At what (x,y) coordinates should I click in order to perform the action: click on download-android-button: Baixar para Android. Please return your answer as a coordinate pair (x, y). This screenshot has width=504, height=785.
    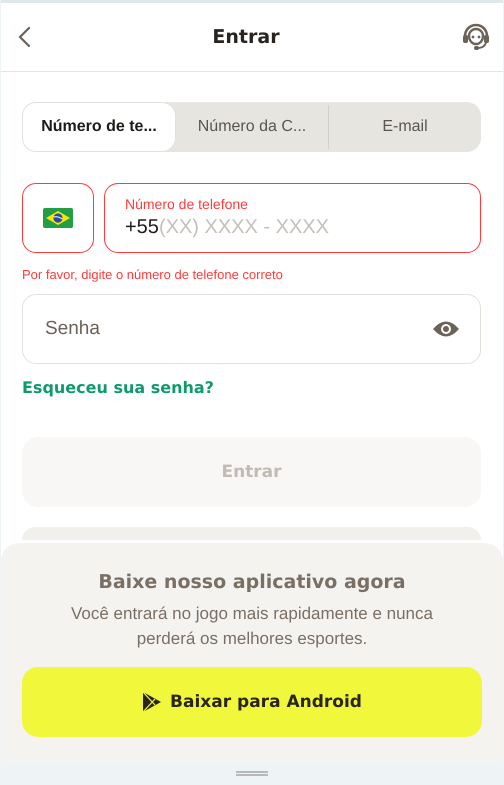
    Looking at the image, I should click on (252, 702).